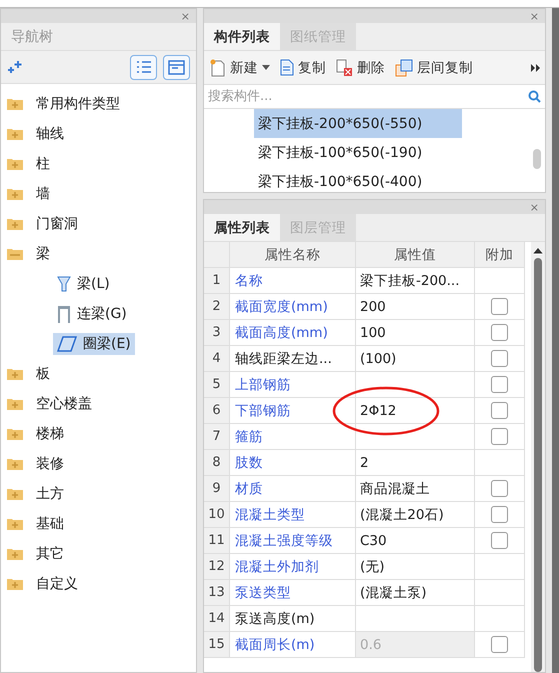  I want to click on tree-item: 梁, so click(43, 254).